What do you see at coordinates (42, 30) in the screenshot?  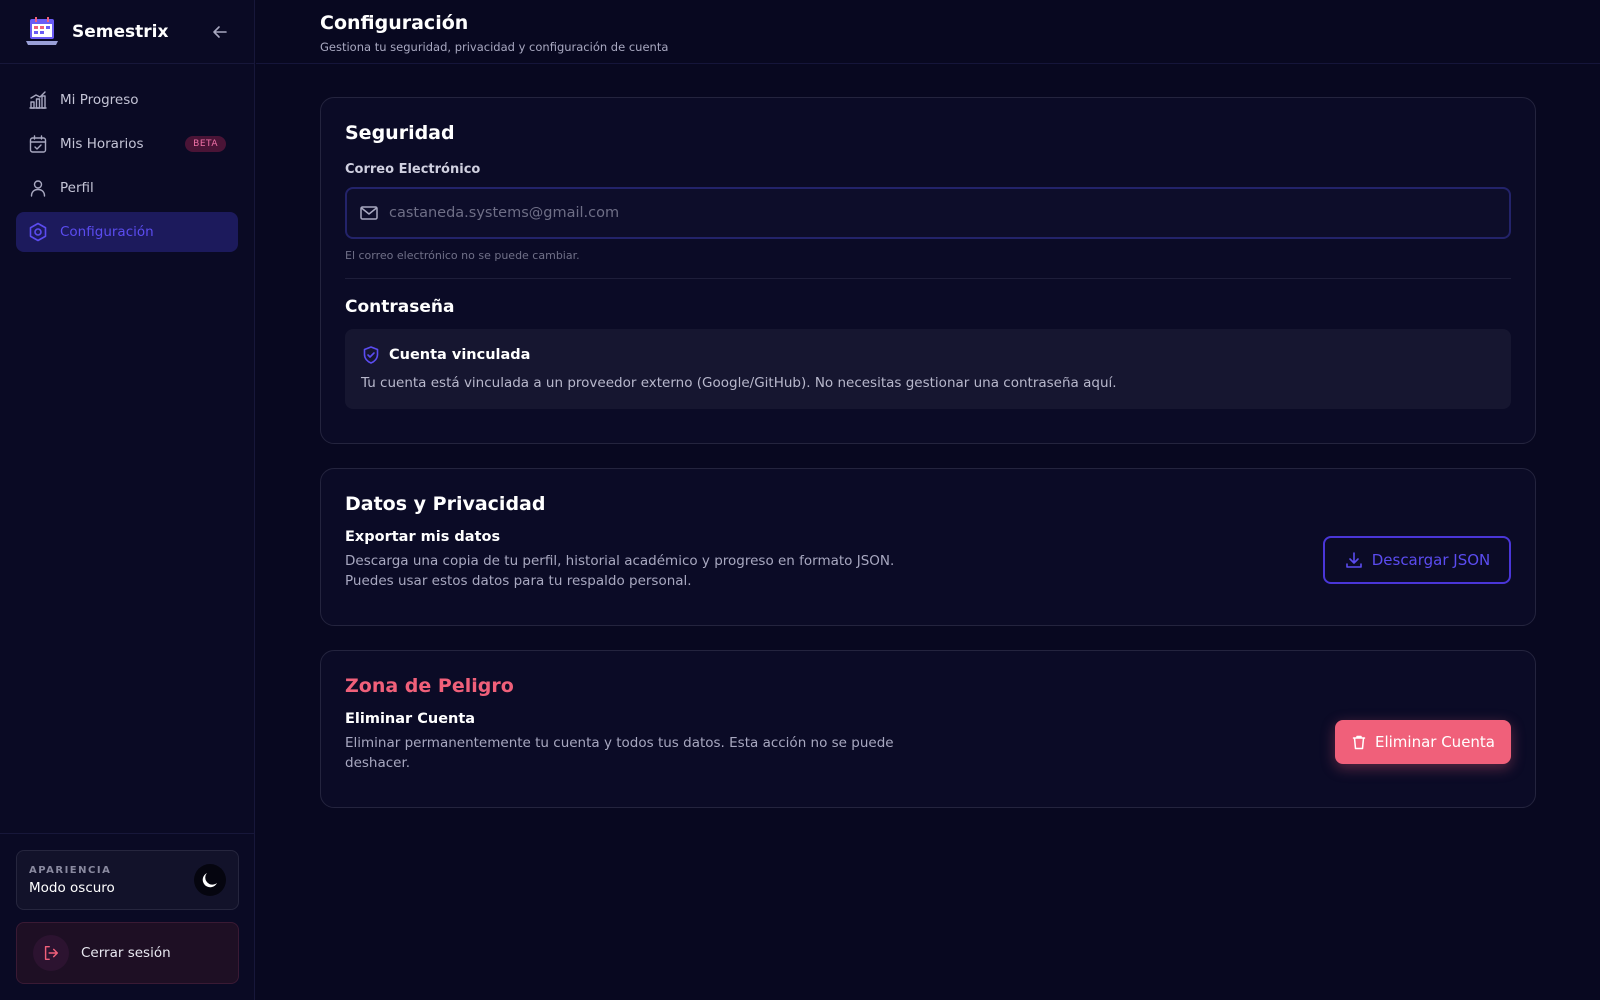 I see `laptop-calendar-logo-icon` at bounding box center [42, 30].